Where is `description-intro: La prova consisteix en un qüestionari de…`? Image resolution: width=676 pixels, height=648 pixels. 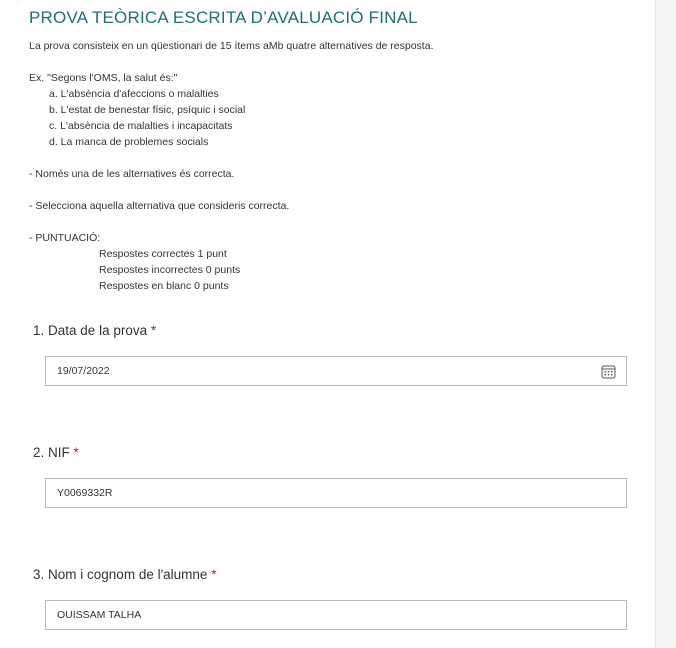
description-intro: La prova consisteix en un qüestionari de… is located at coordinates (231, 46).